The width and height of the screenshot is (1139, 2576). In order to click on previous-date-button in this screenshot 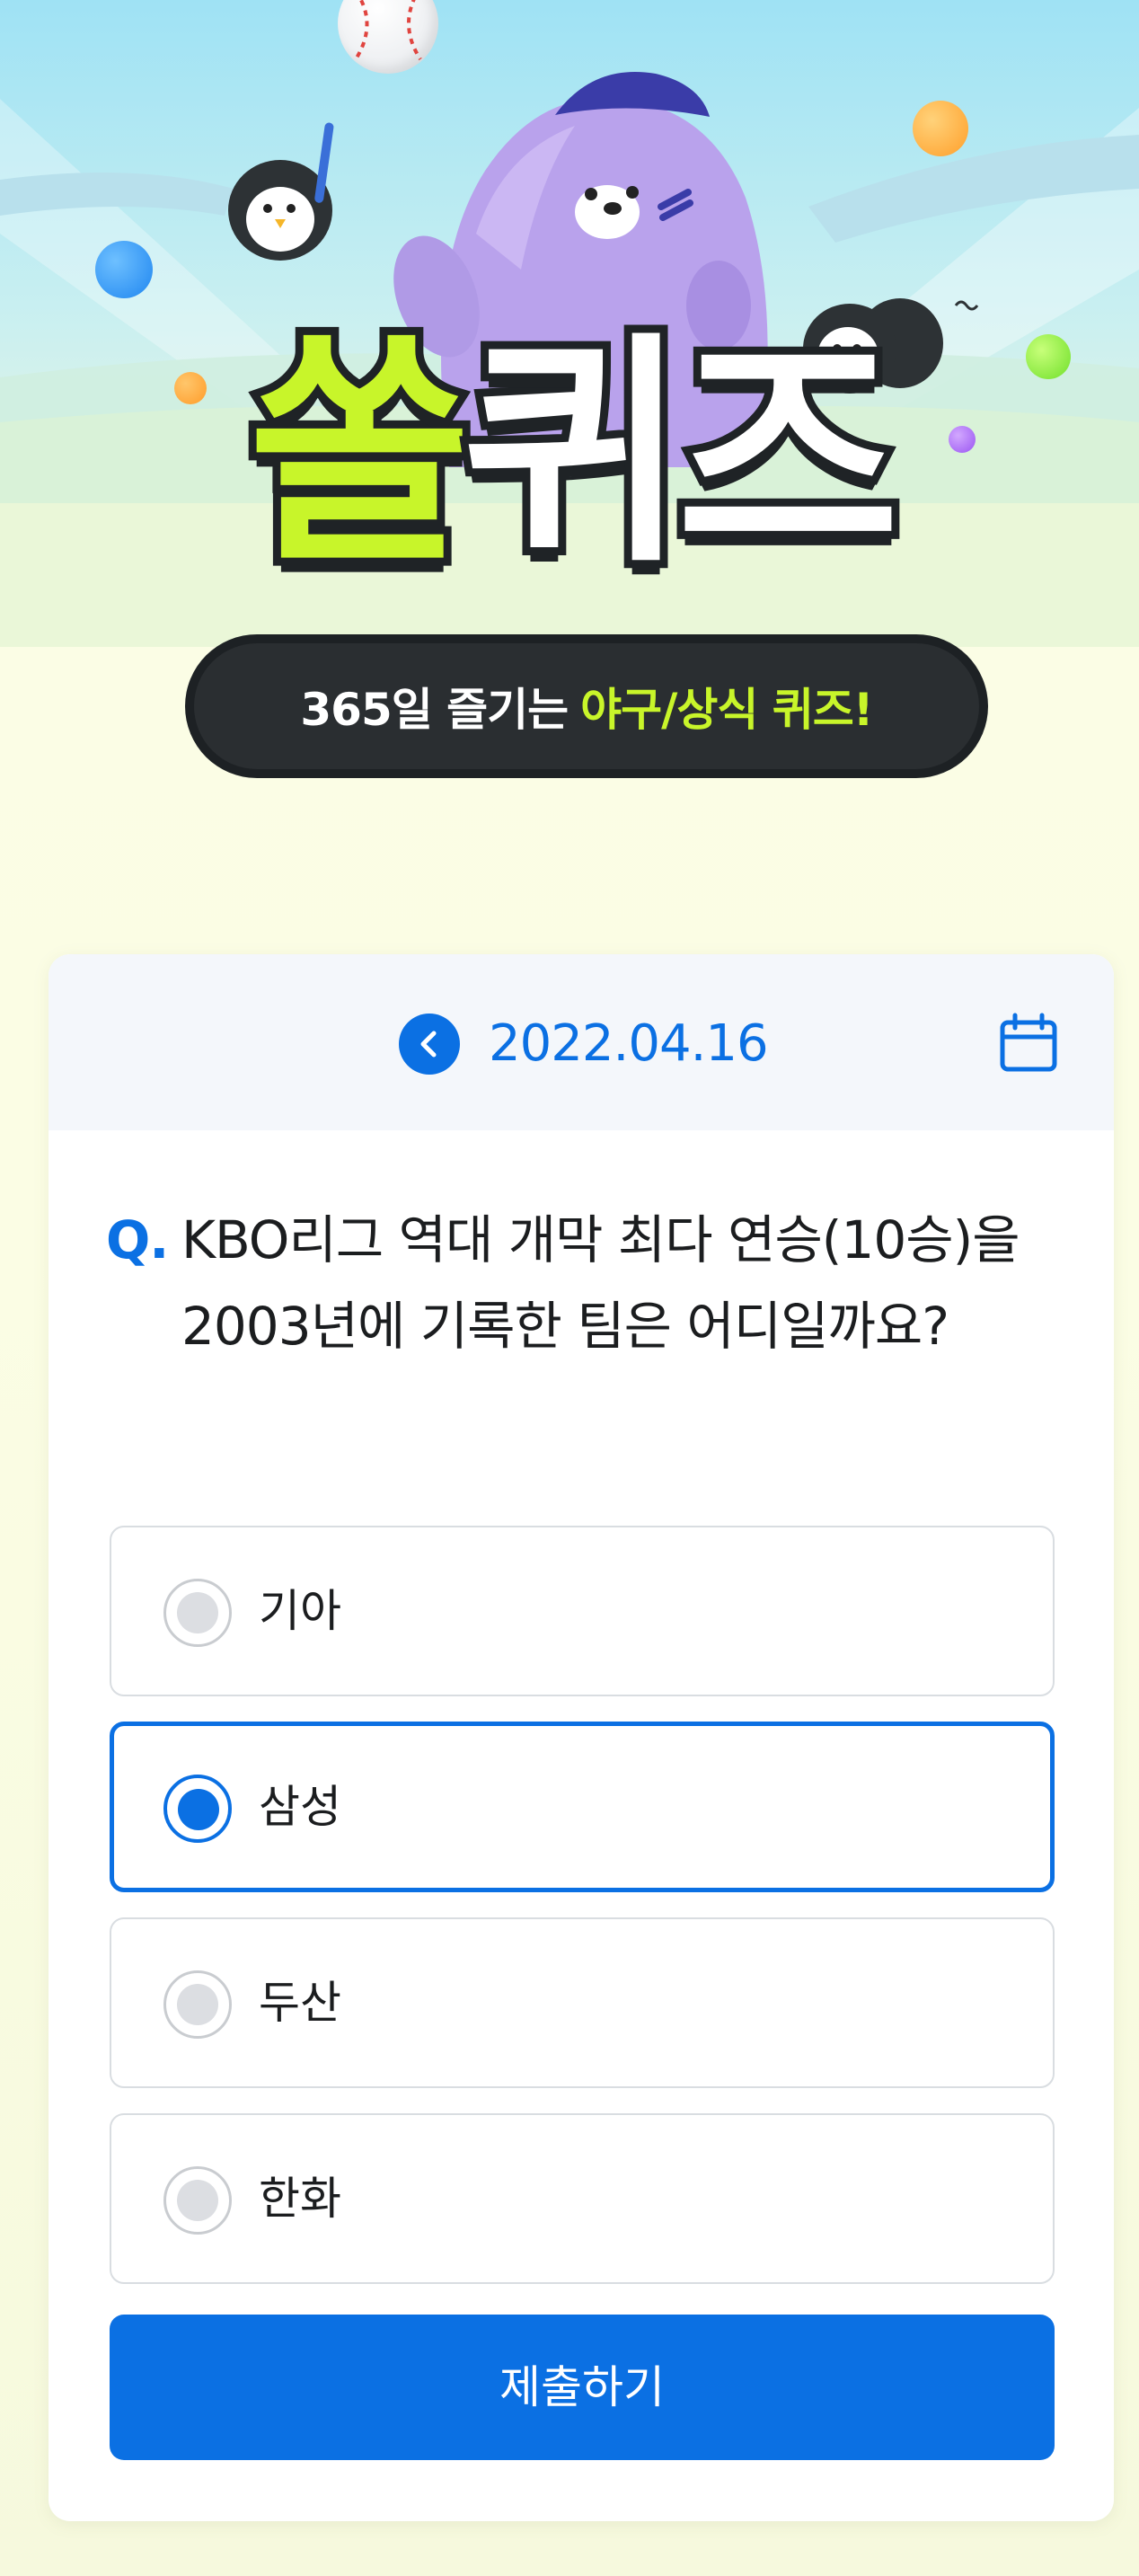, I will do `click(429, 1044)`.